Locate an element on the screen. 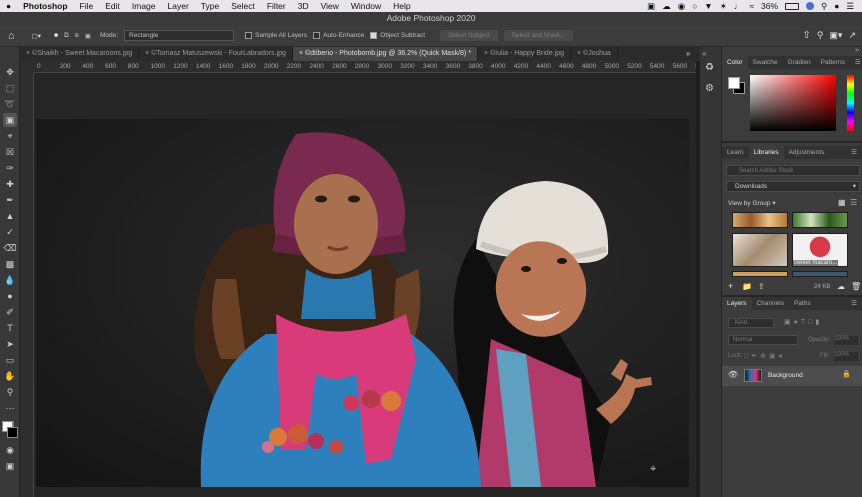 The image size is (862, 497). tab-layers: Layers is located at coordinates (737, 303).